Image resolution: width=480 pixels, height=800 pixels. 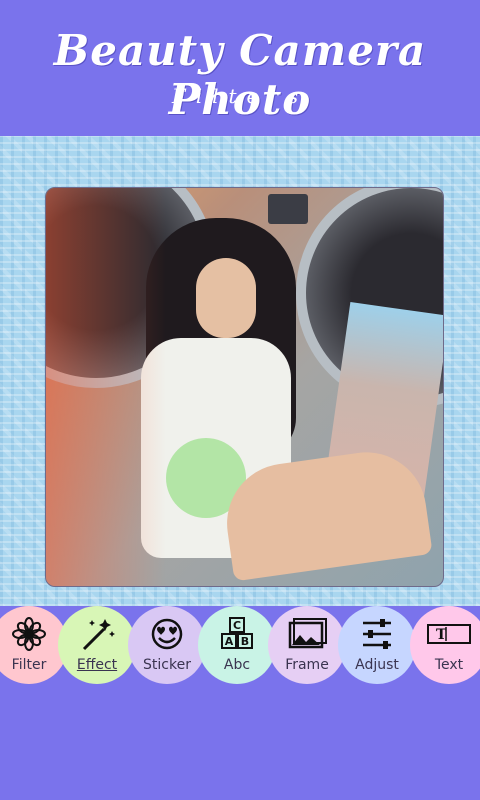 I want to click on svg-text: A, so click(x=229, y=641).